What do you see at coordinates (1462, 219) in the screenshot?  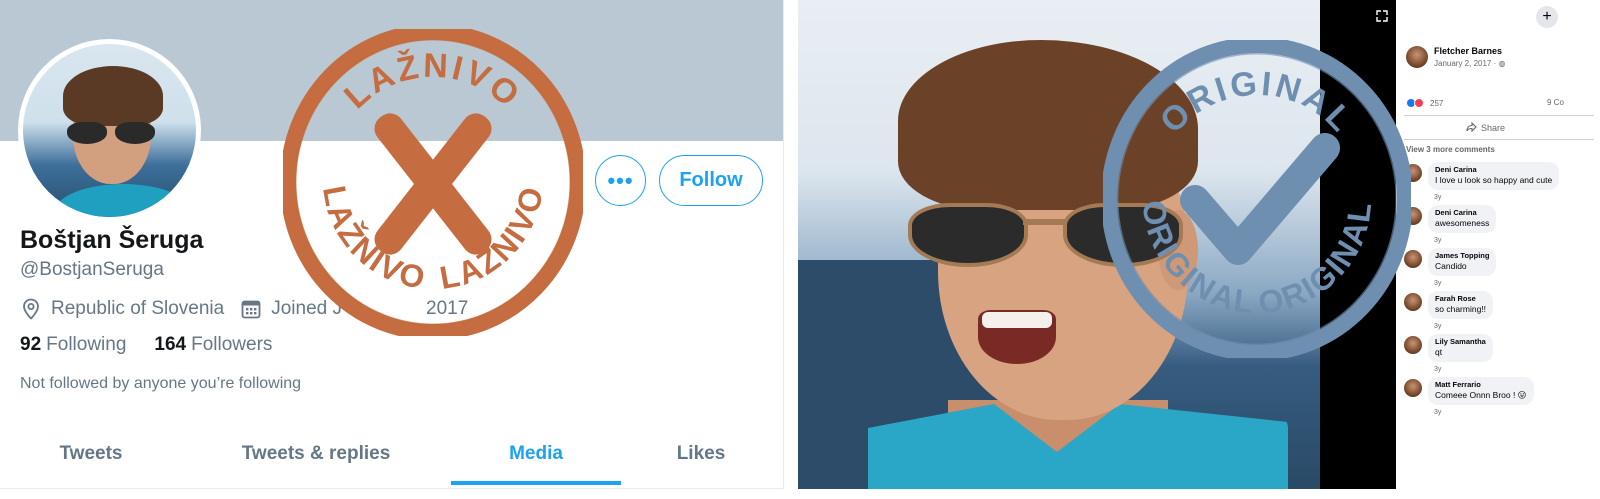 I see `comment-bubble: Deni Carina awesomeness` at bounding box center [1462, 219].